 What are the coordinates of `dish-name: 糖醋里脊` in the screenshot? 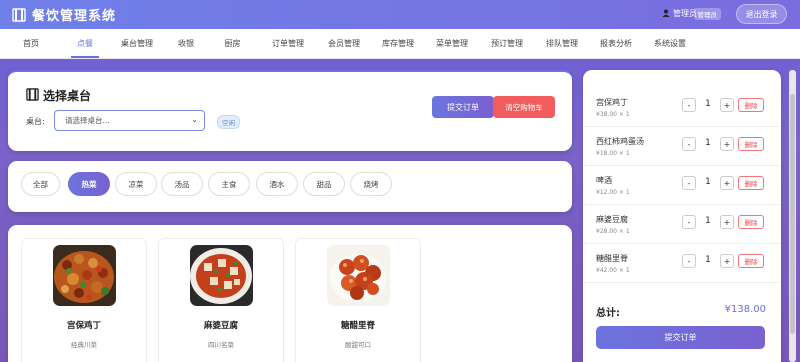 It's located at (357, 326).